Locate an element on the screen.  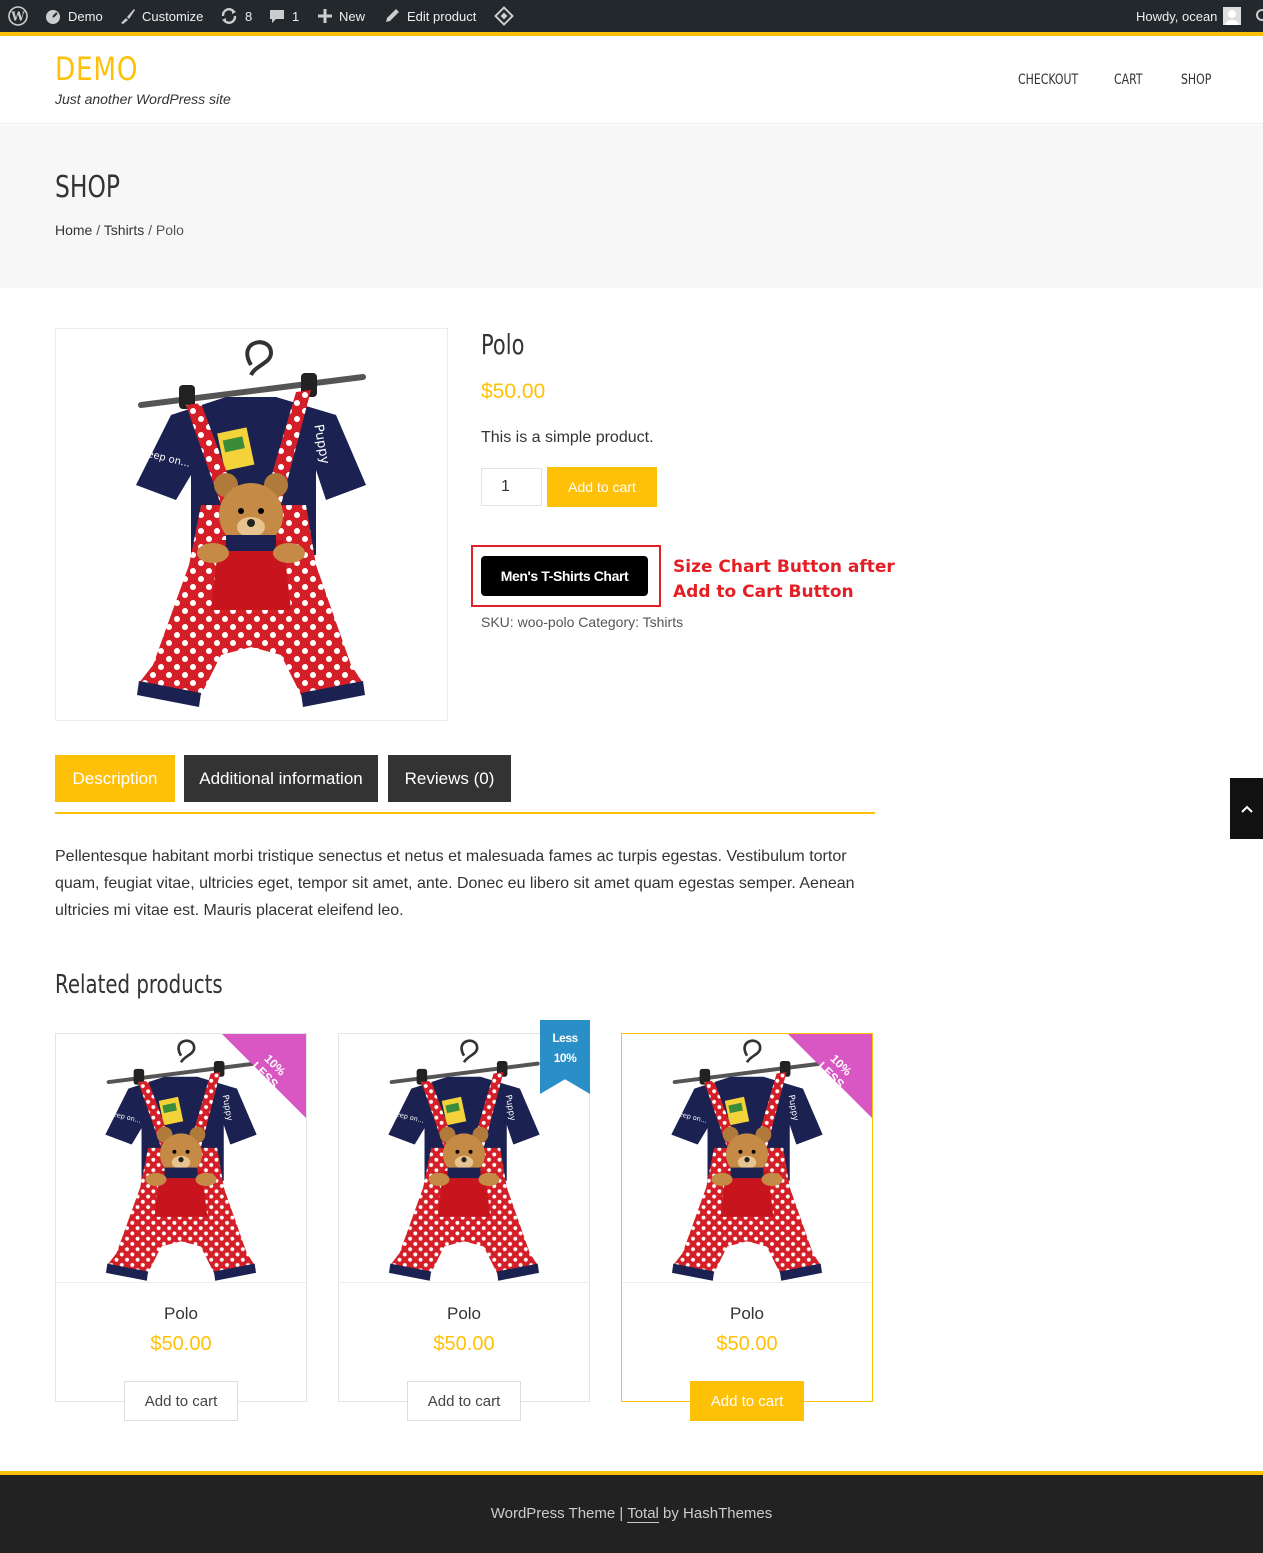
product-title: Polo is located at coordinates (503, 344).